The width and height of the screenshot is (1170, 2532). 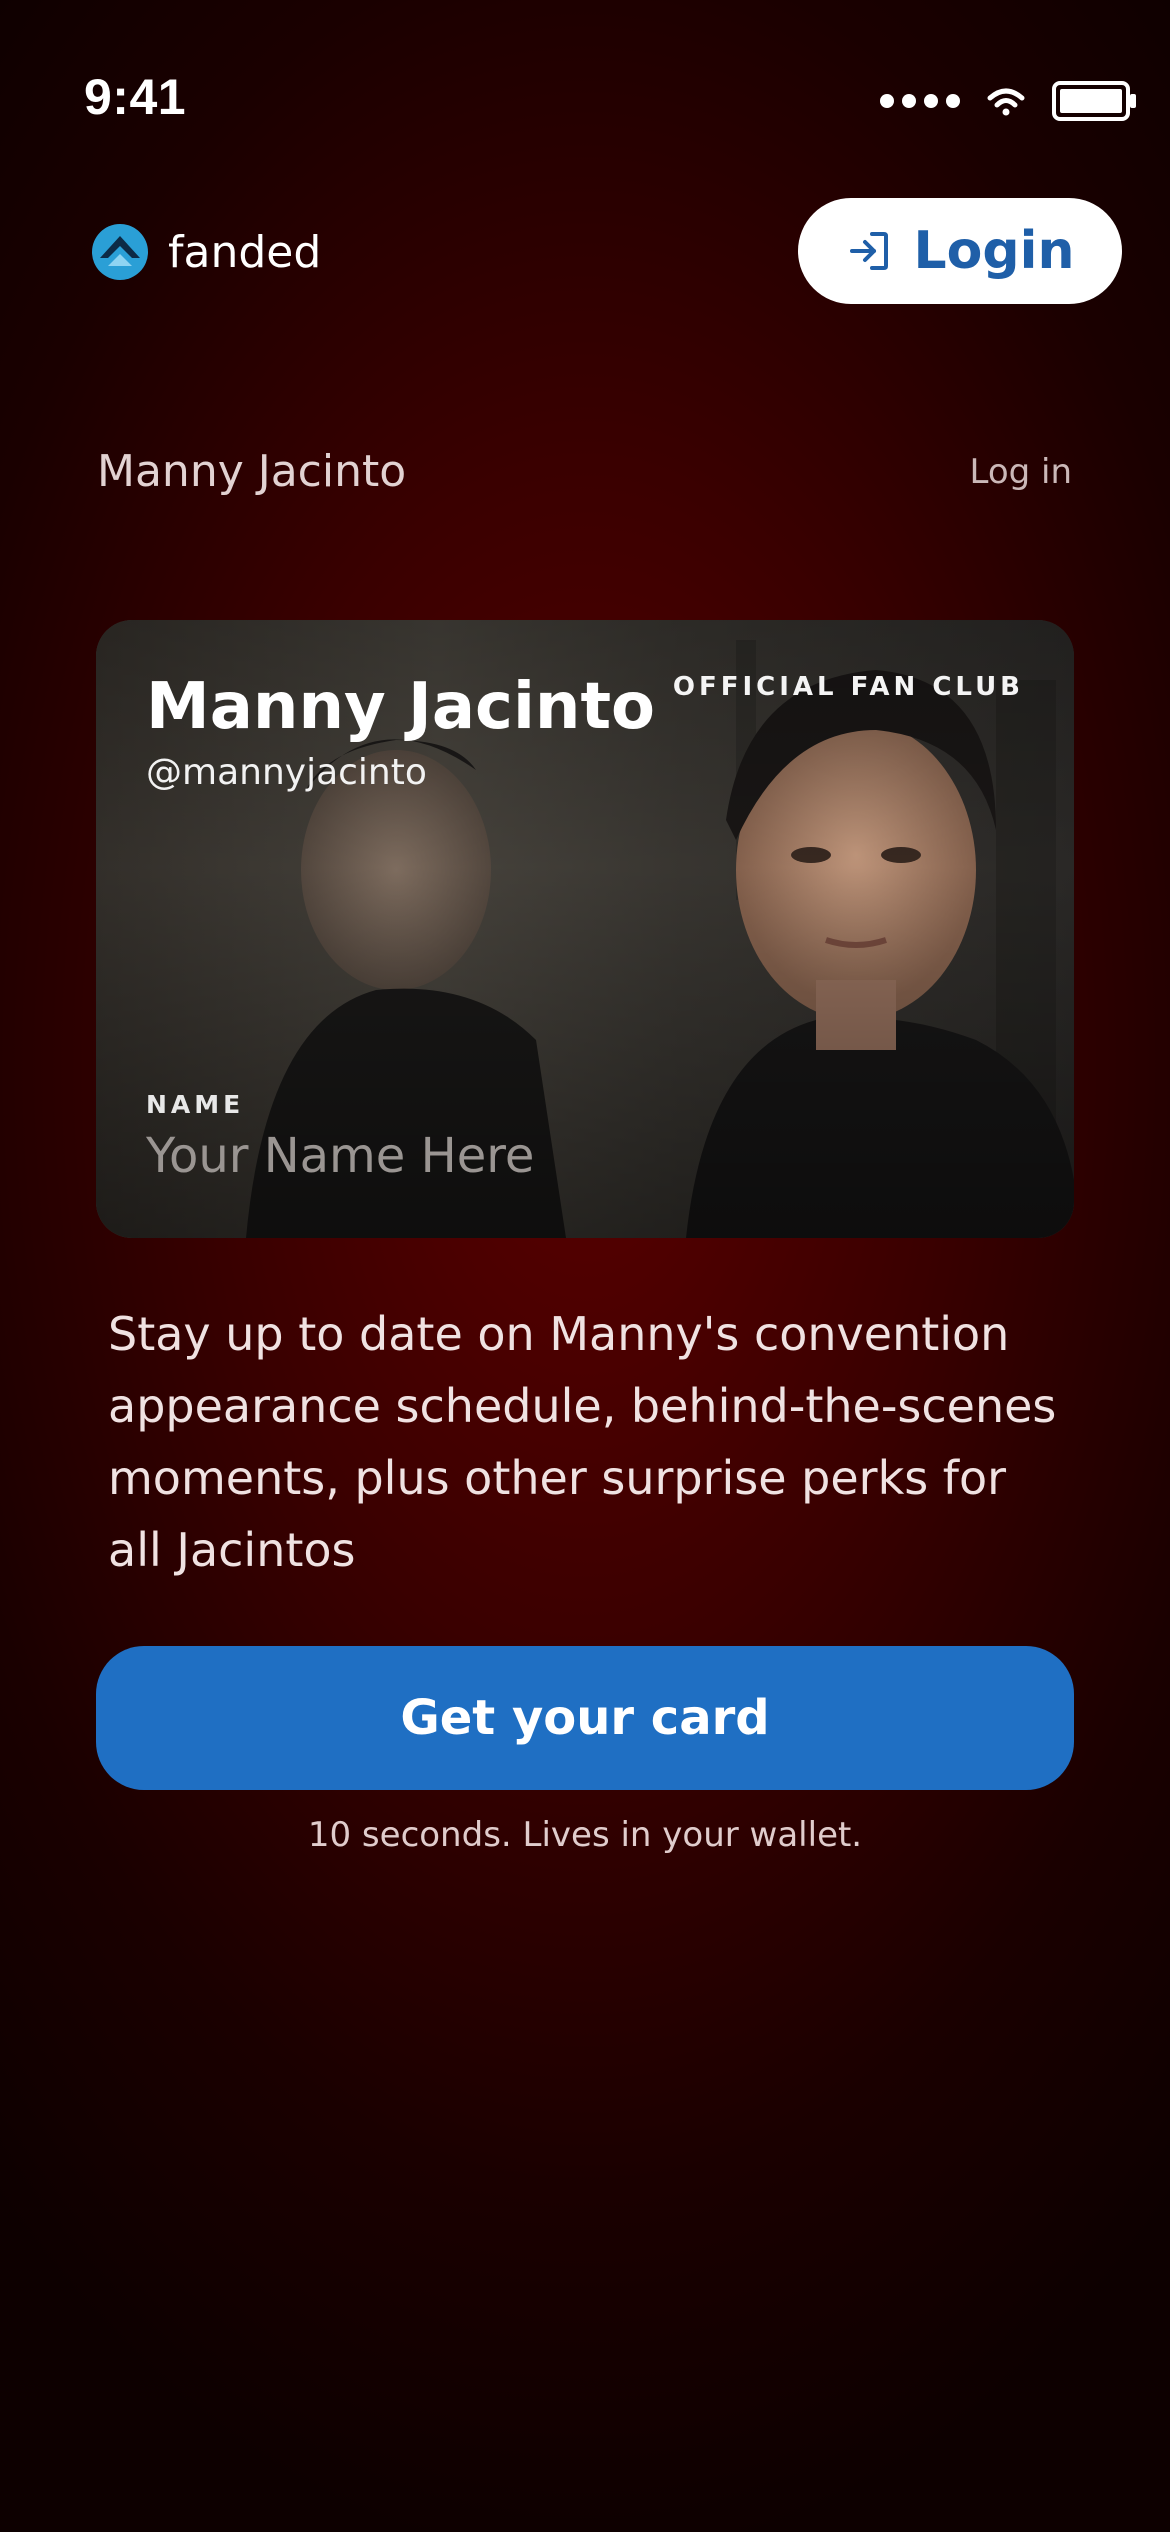 What do you see at coordinates (286, 772) in the screenshot?
I see `card-handle: @mannyjacinto` at bounding box center [286, 772].